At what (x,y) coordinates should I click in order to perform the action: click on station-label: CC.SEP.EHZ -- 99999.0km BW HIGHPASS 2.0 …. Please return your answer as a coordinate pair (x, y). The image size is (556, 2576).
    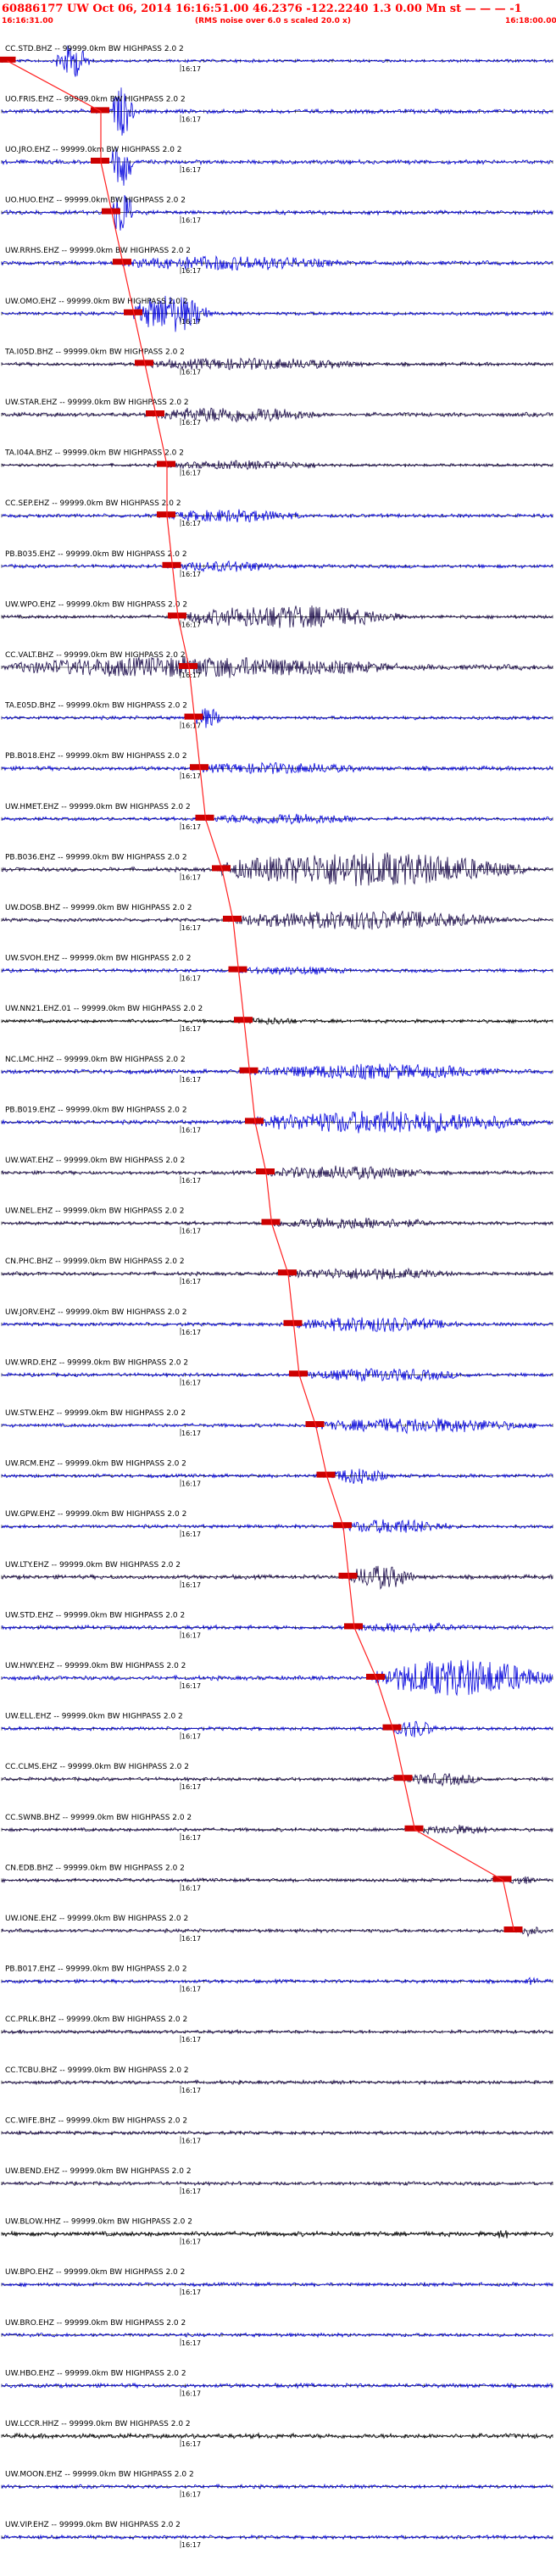
    Looking at the image, I should click on (93, 503).